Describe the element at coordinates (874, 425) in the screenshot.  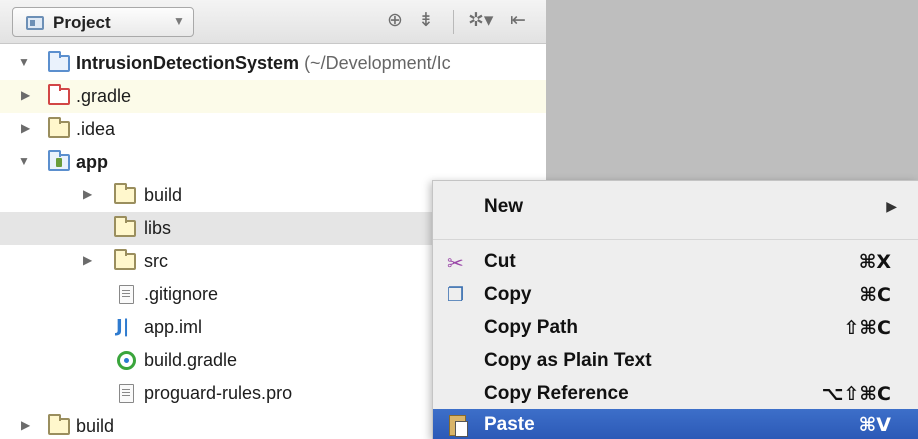
I see `menu-shortcut: ⌘V` at that location.